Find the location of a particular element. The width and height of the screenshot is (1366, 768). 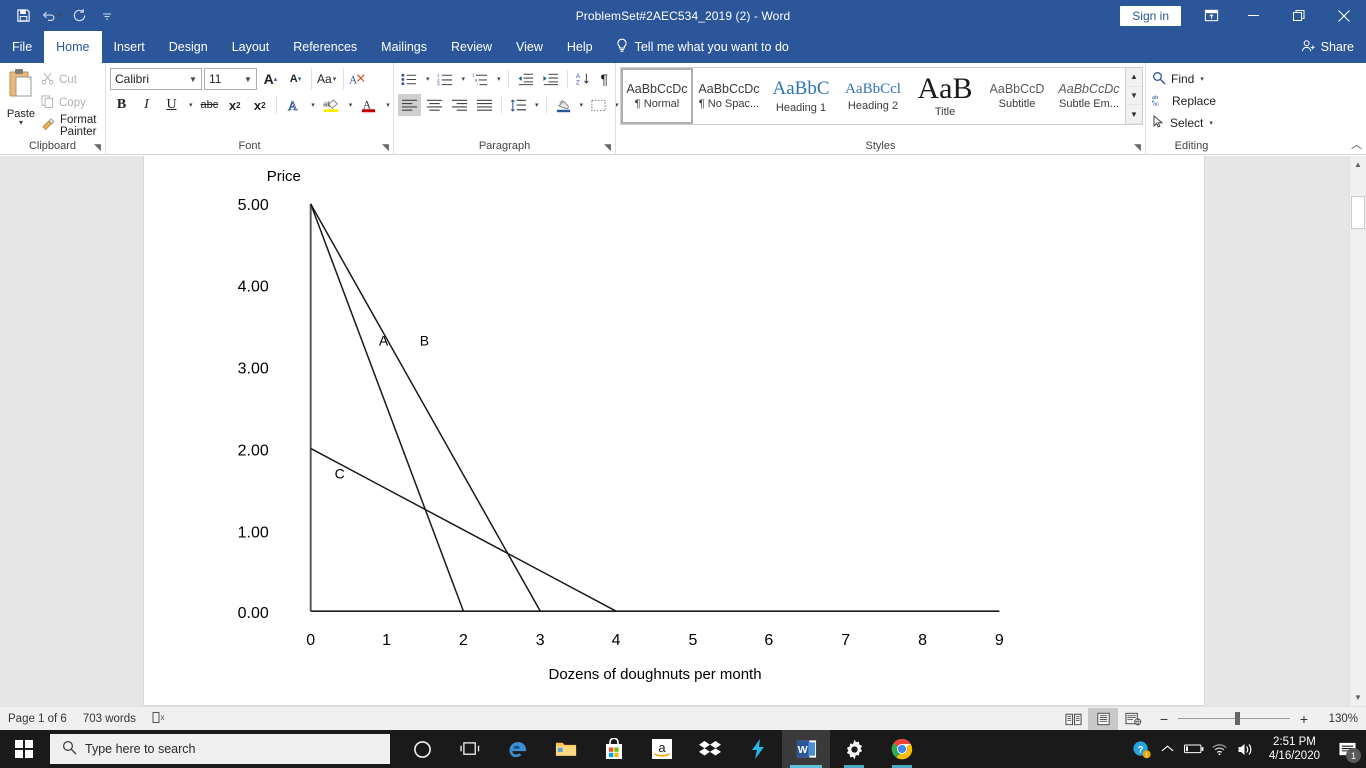

bold-icon: B is located at coordinates (121, 105).